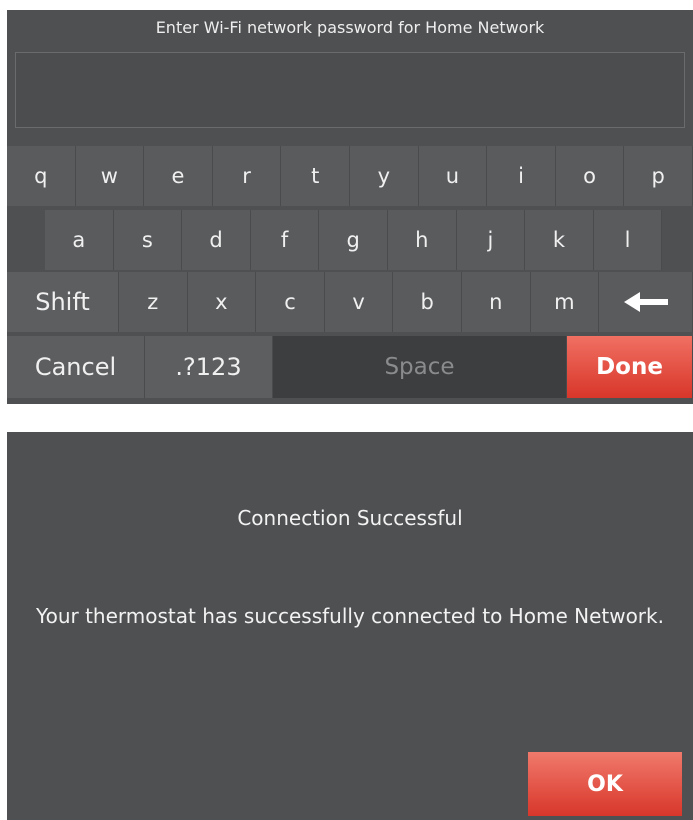 Image resolution: width=693 pixels, height=820 pixels. Describe the element at coordinates (76, 367) in the screenshot. I see `cancel-key: Cancel` at that location.